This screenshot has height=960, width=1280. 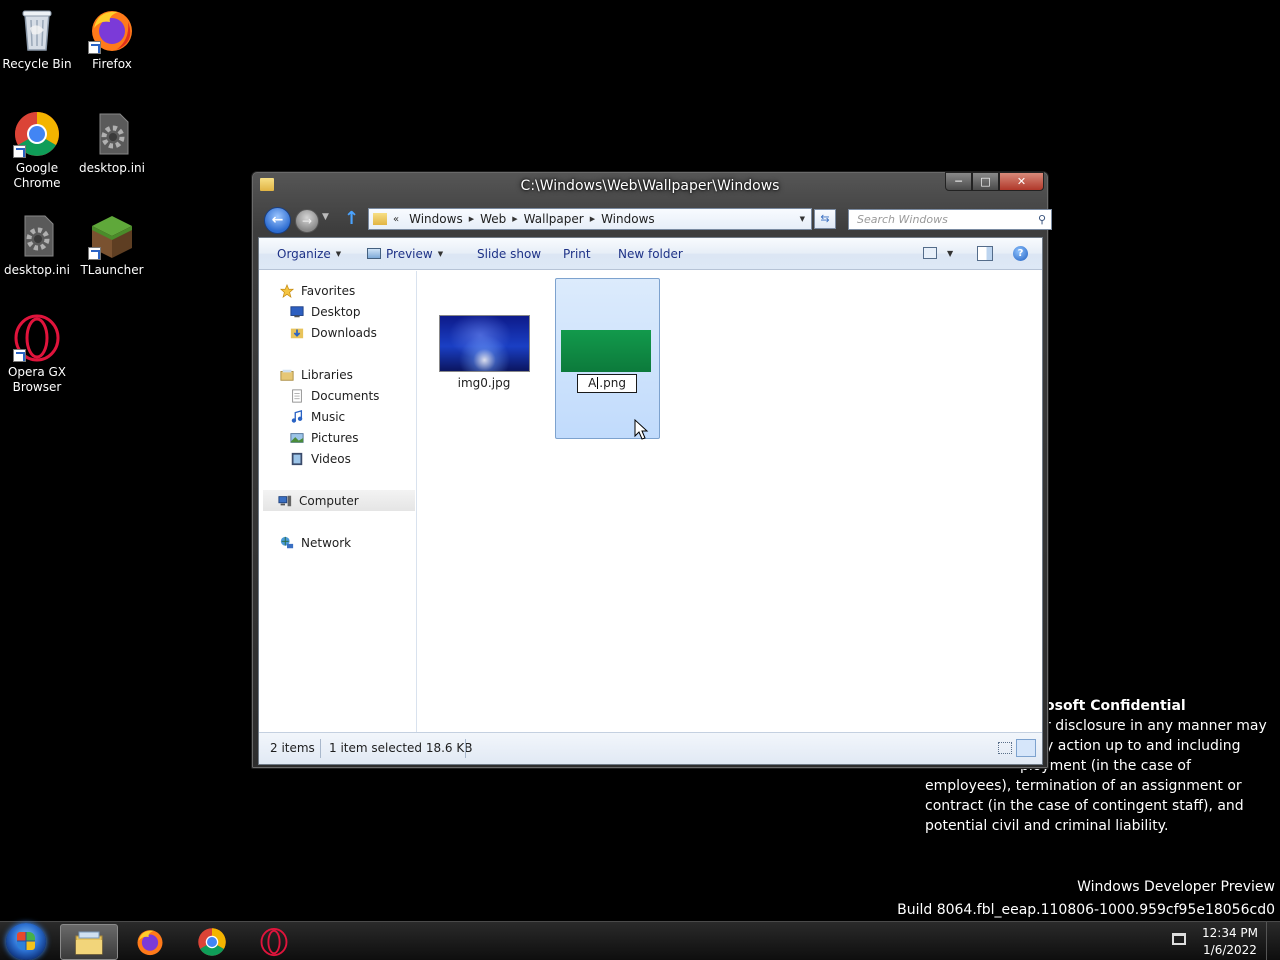 What do you see at coordinates (930, 253) in the screenshot?
I see `change-view-icon` at bounding box center [930, 253].